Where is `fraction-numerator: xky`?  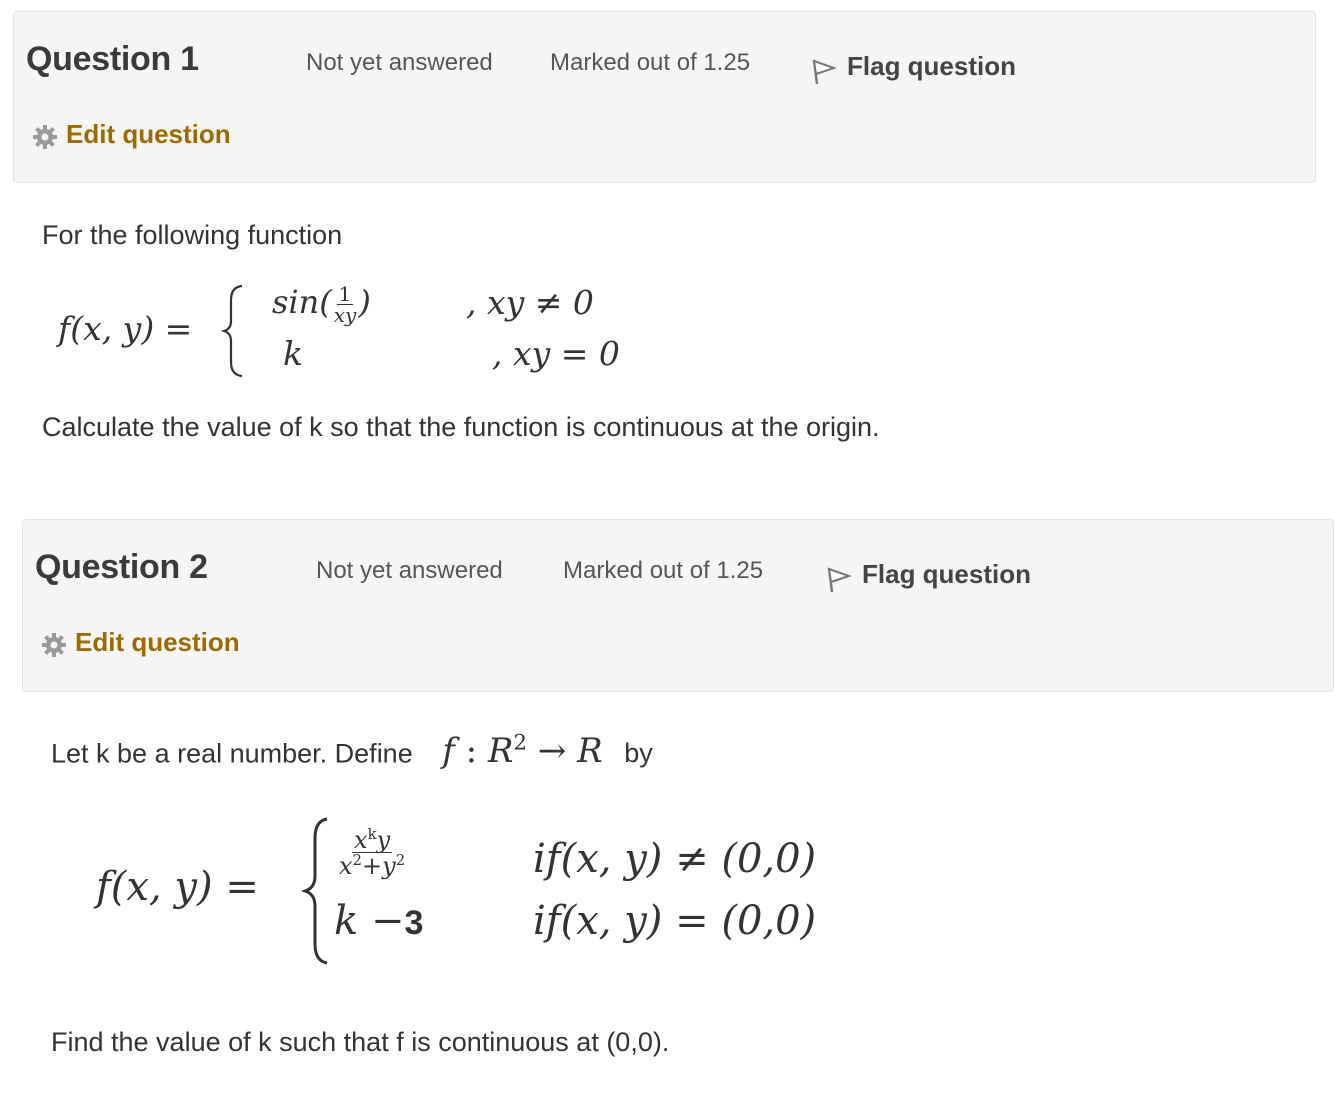 fraction-numerator: xky is located at coordinates (372, 839).